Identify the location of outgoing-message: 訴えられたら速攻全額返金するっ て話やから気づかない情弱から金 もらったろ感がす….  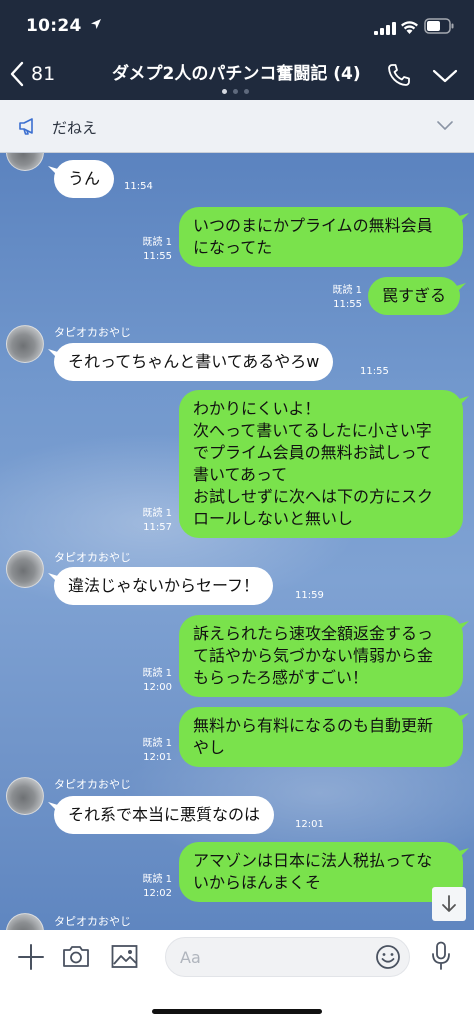
(321, 656).